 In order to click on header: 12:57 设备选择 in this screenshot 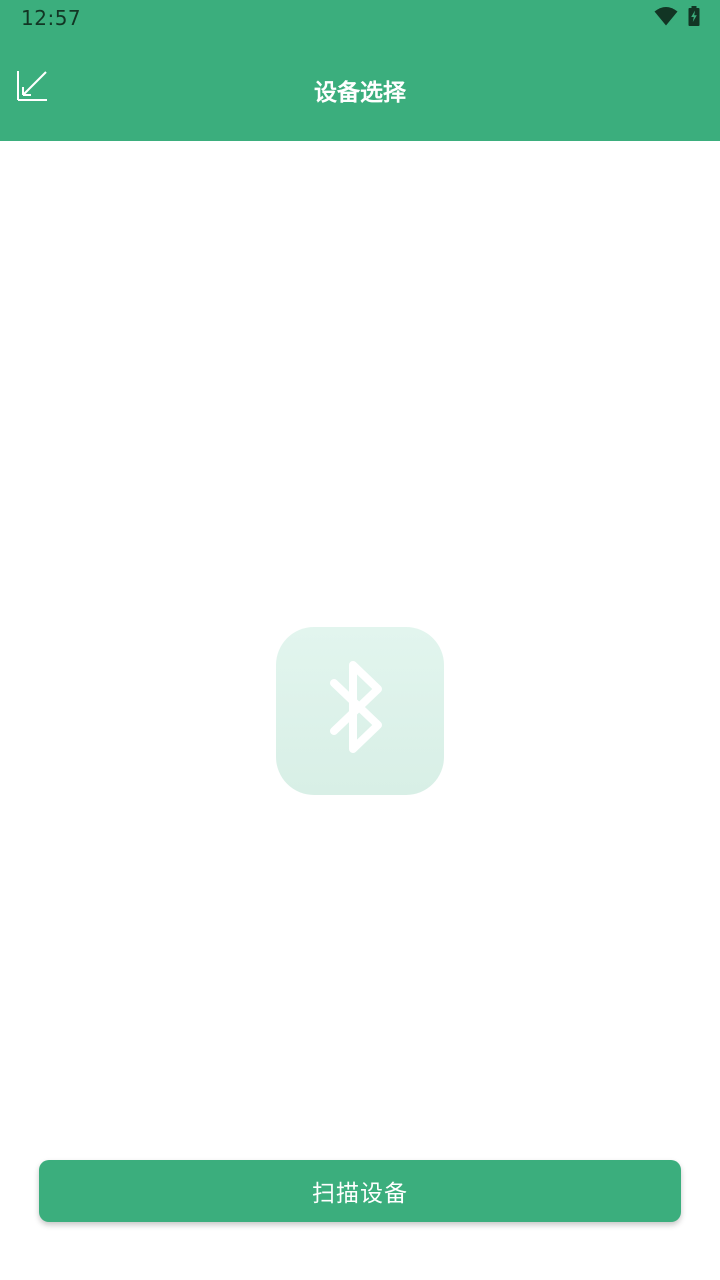, I will do `click(360, 70)`.